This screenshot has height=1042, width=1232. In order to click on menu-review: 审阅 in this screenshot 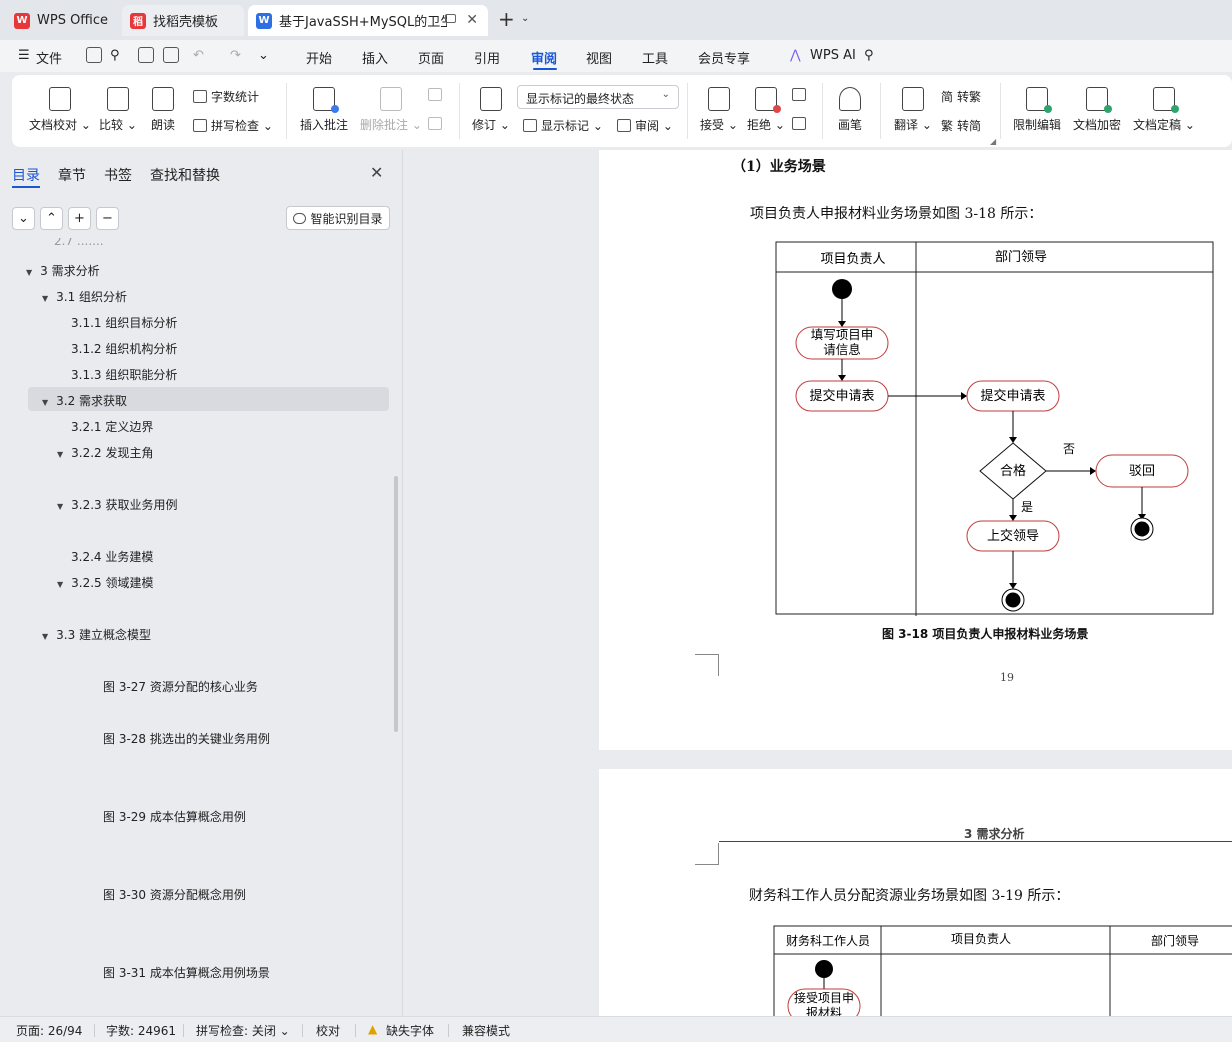, I will do `click(544, 57)`.